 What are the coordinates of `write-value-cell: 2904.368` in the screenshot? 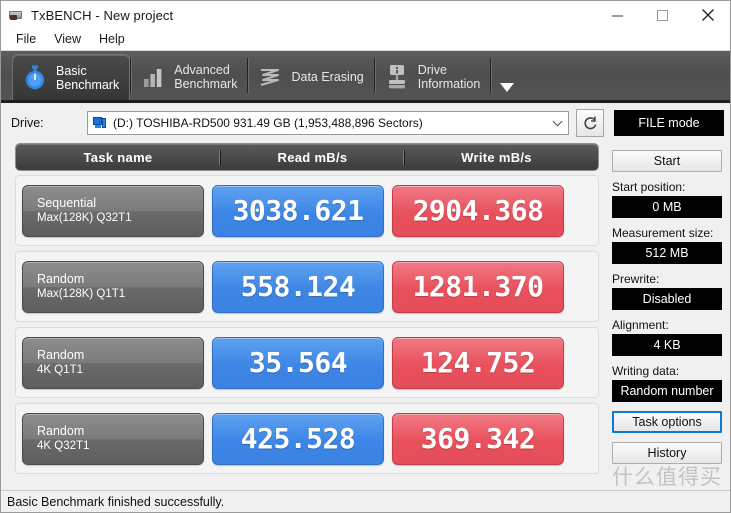 It's located at (478, 210).